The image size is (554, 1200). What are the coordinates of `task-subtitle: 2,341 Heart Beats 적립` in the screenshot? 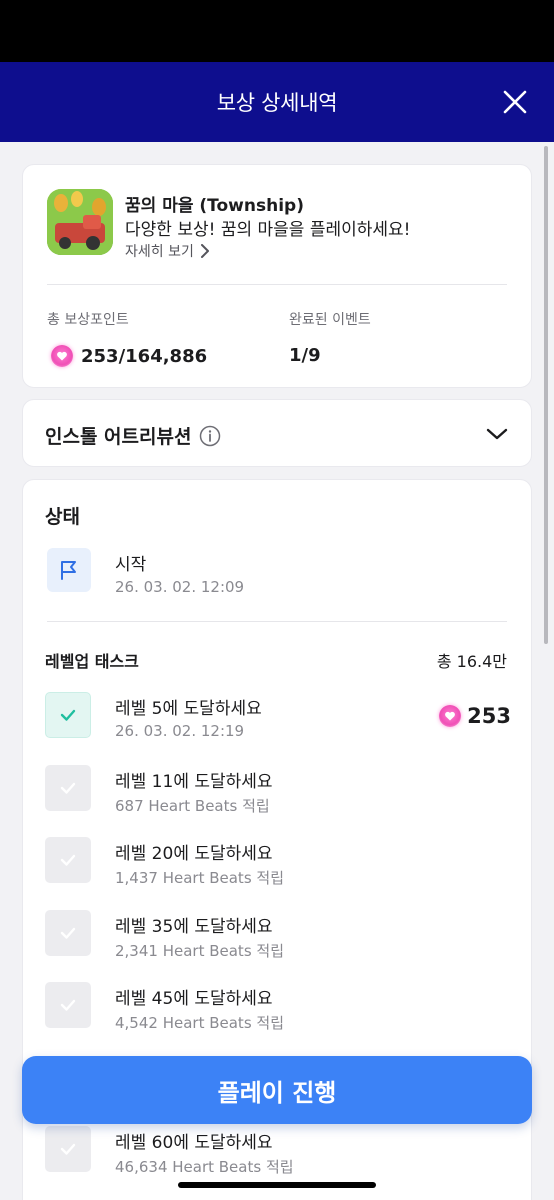 It's located at (200, 951).